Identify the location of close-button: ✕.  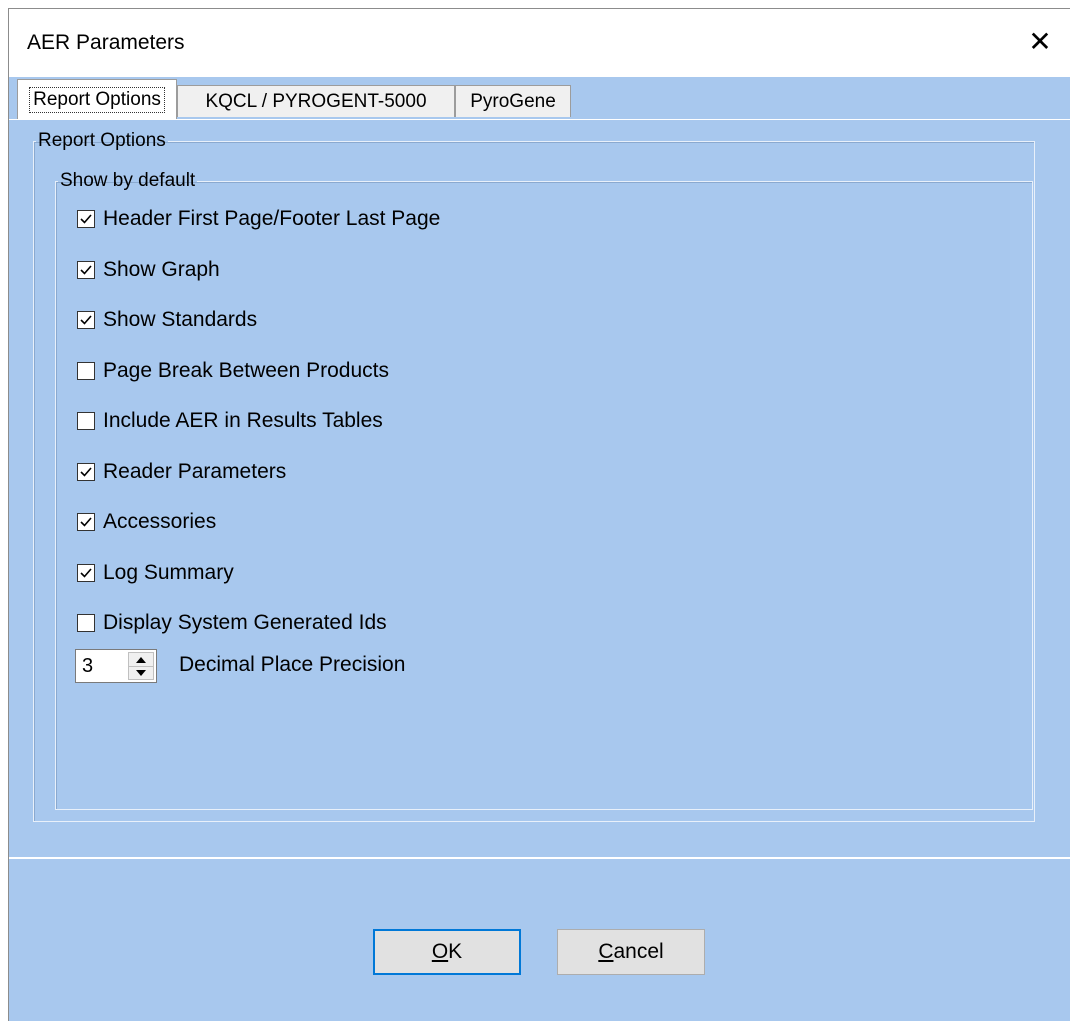
(1040, 41).